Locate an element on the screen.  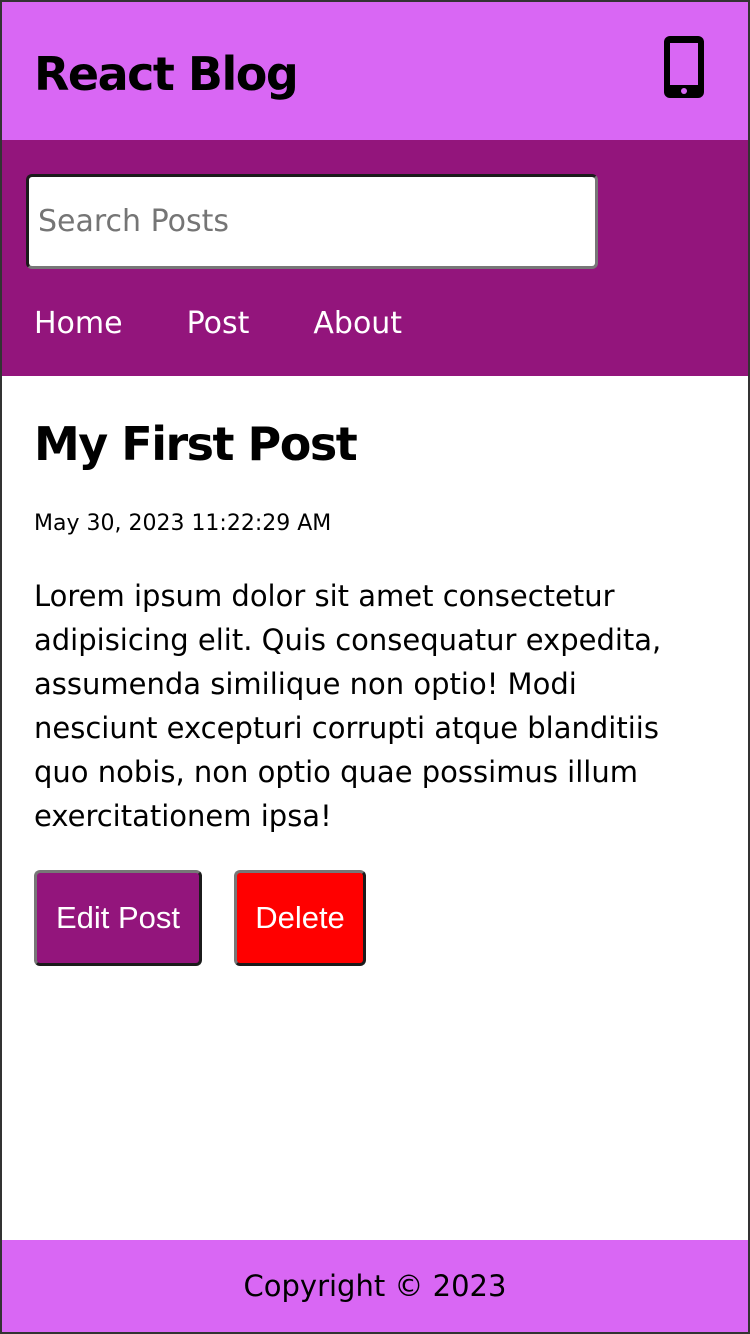
delete-post-button: Delete is located at coordinates (300, 918).